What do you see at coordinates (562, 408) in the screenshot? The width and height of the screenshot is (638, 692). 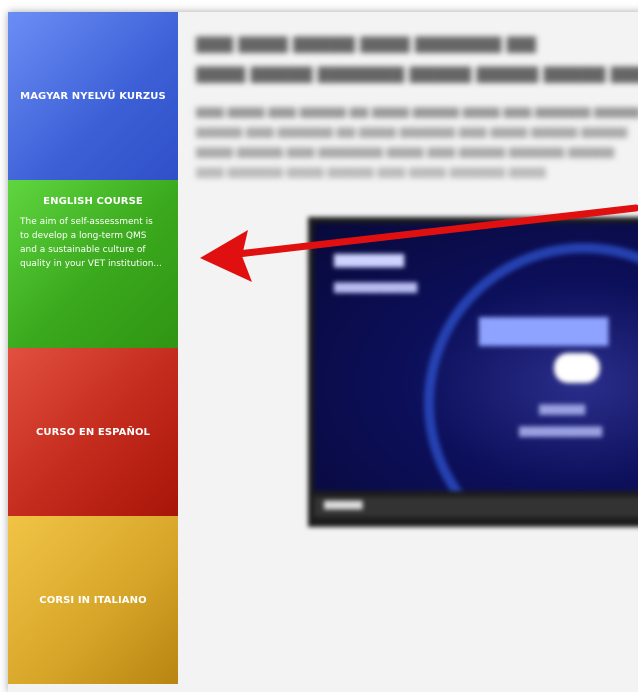 I see `video-caption-line-1: ▆▆▆▆▆` at bounding box center [562, 408].